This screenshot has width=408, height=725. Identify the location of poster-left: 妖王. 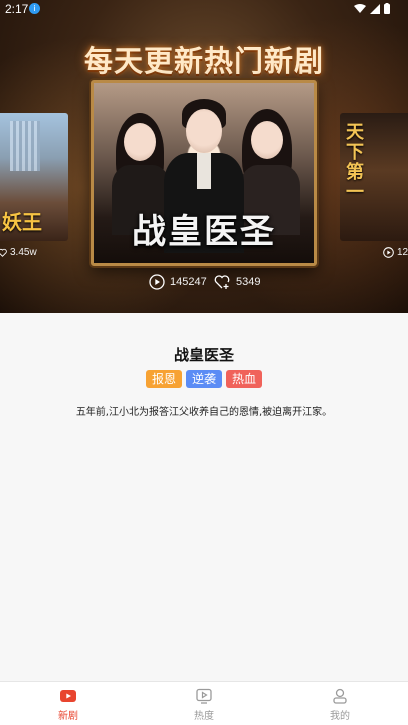
(34, 177).